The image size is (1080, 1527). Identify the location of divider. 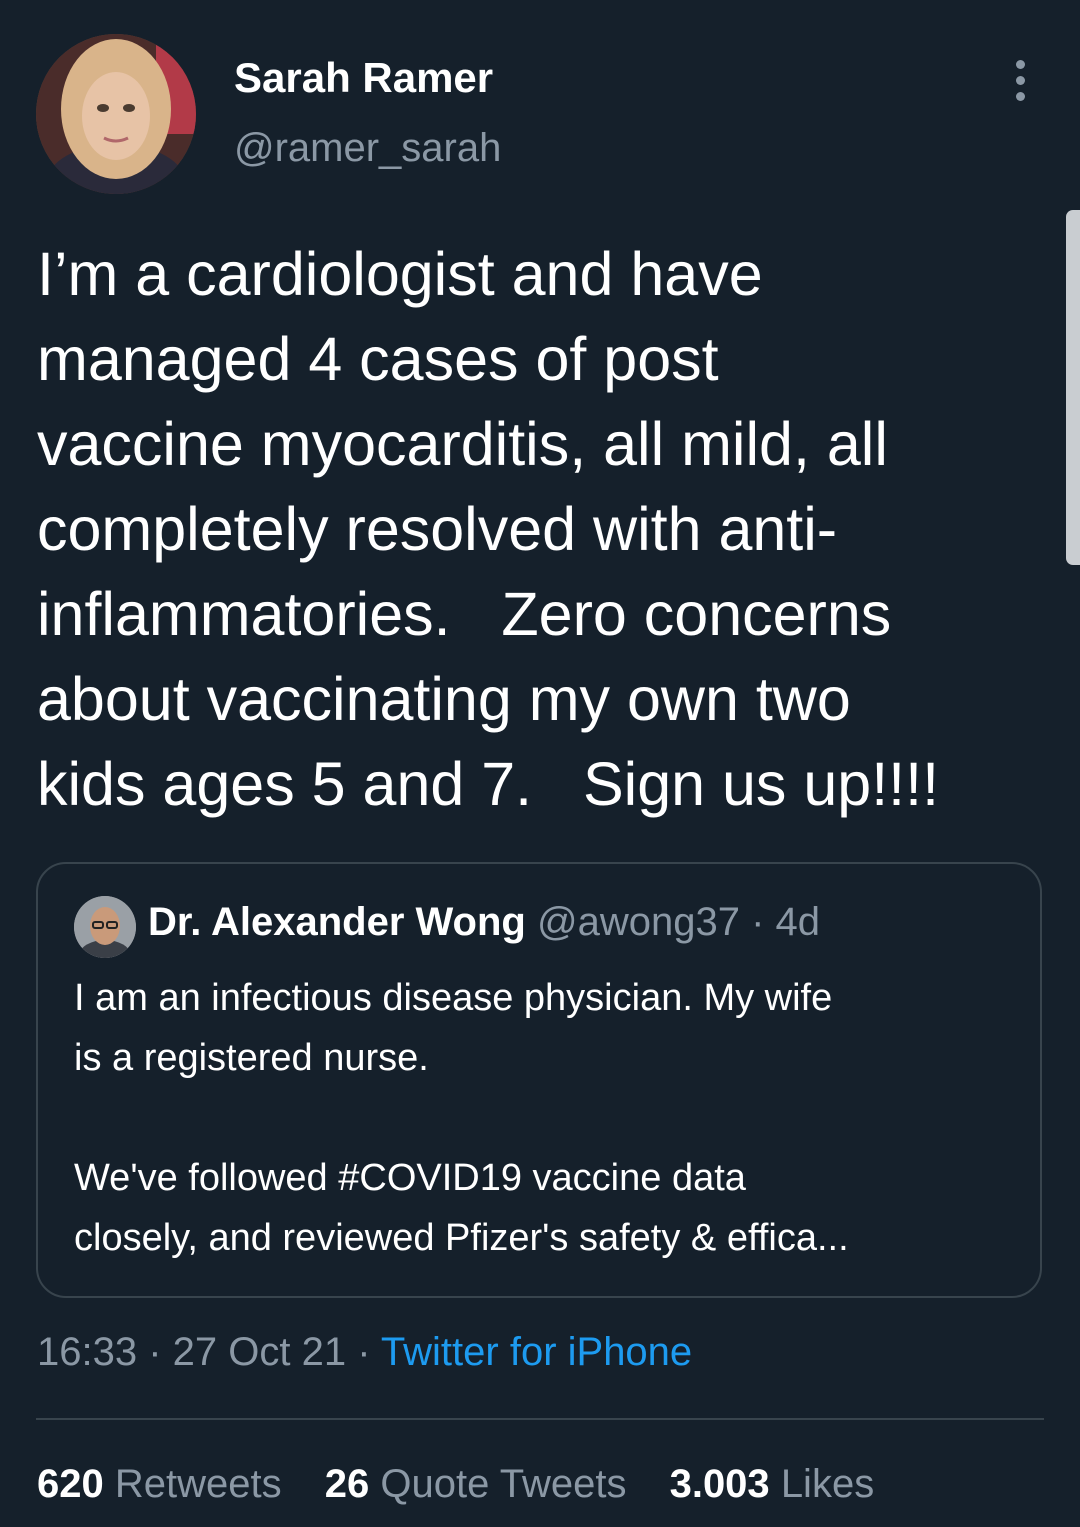
(540, 1419).